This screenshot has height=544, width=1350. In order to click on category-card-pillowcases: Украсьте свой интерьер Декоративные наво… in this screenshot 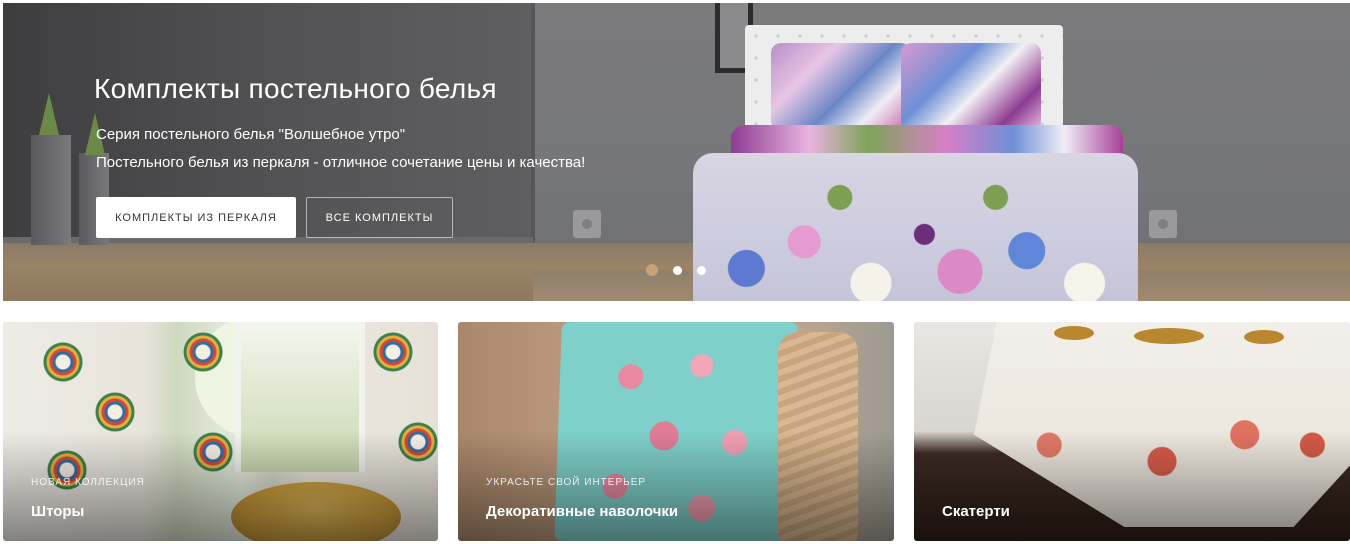, I will do `click(676, 431)`.